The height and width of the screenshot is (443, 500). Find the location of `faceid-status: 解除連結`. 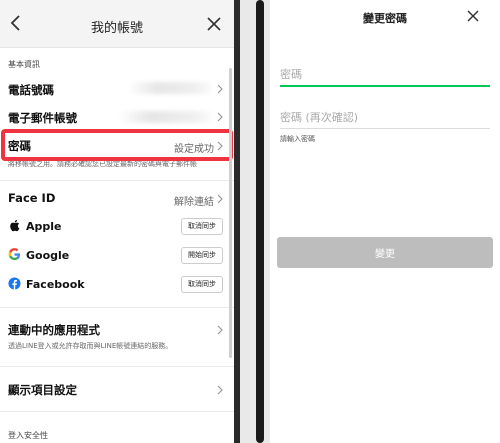

faceid-status: 解除連結 is located at coordinates (194, 202).